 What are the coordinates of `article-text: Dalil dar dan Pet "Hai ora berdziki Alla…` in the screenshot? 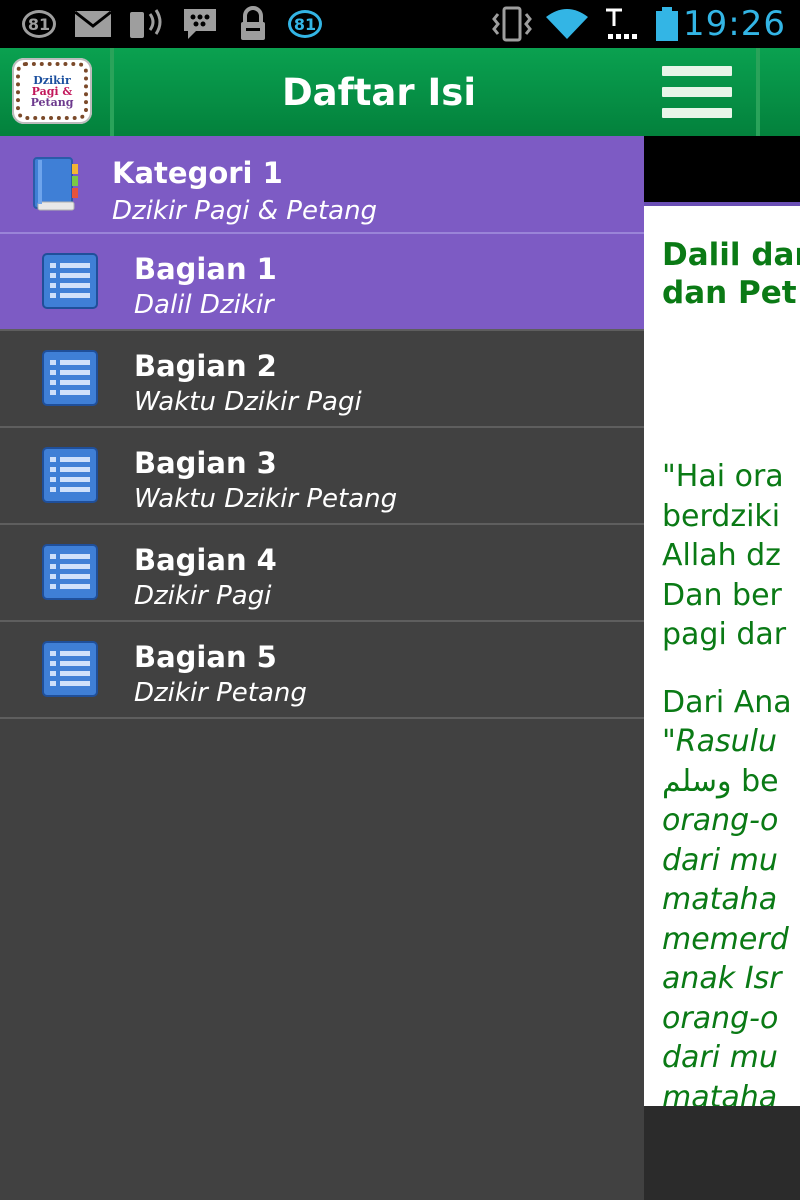 It's located at (731, 676).